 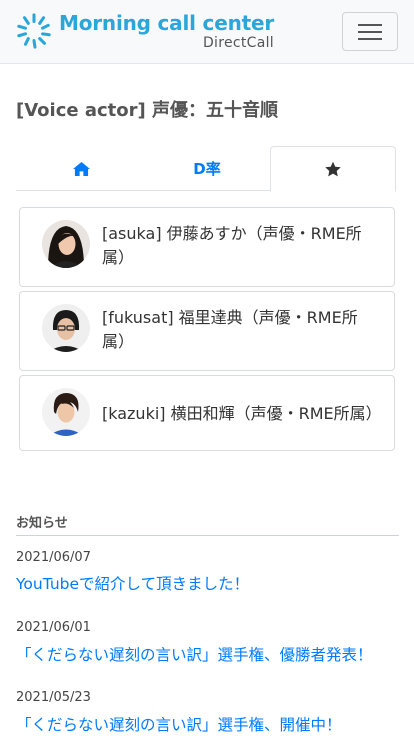 I want to click on actor-card-kazuki: [kazuki] 横田和輝（声優・RME所属）, so click(x=207, y=413).